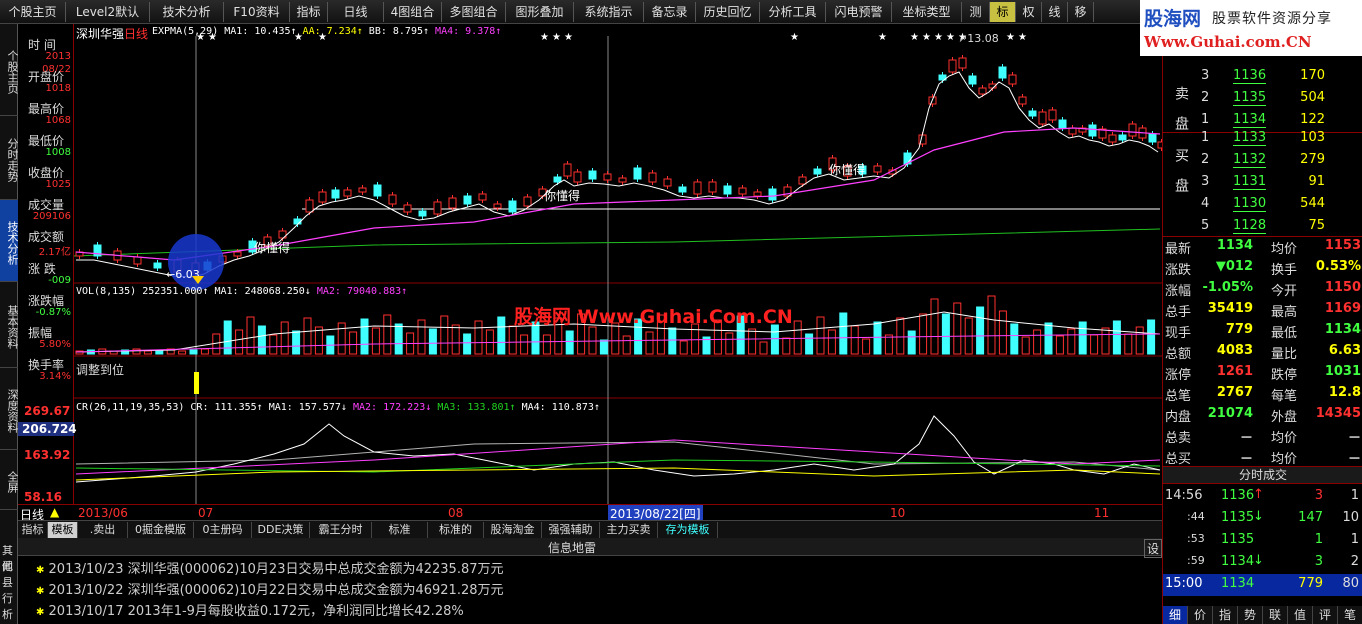  I want to click on tick-time: :44, so click(1196, 516).